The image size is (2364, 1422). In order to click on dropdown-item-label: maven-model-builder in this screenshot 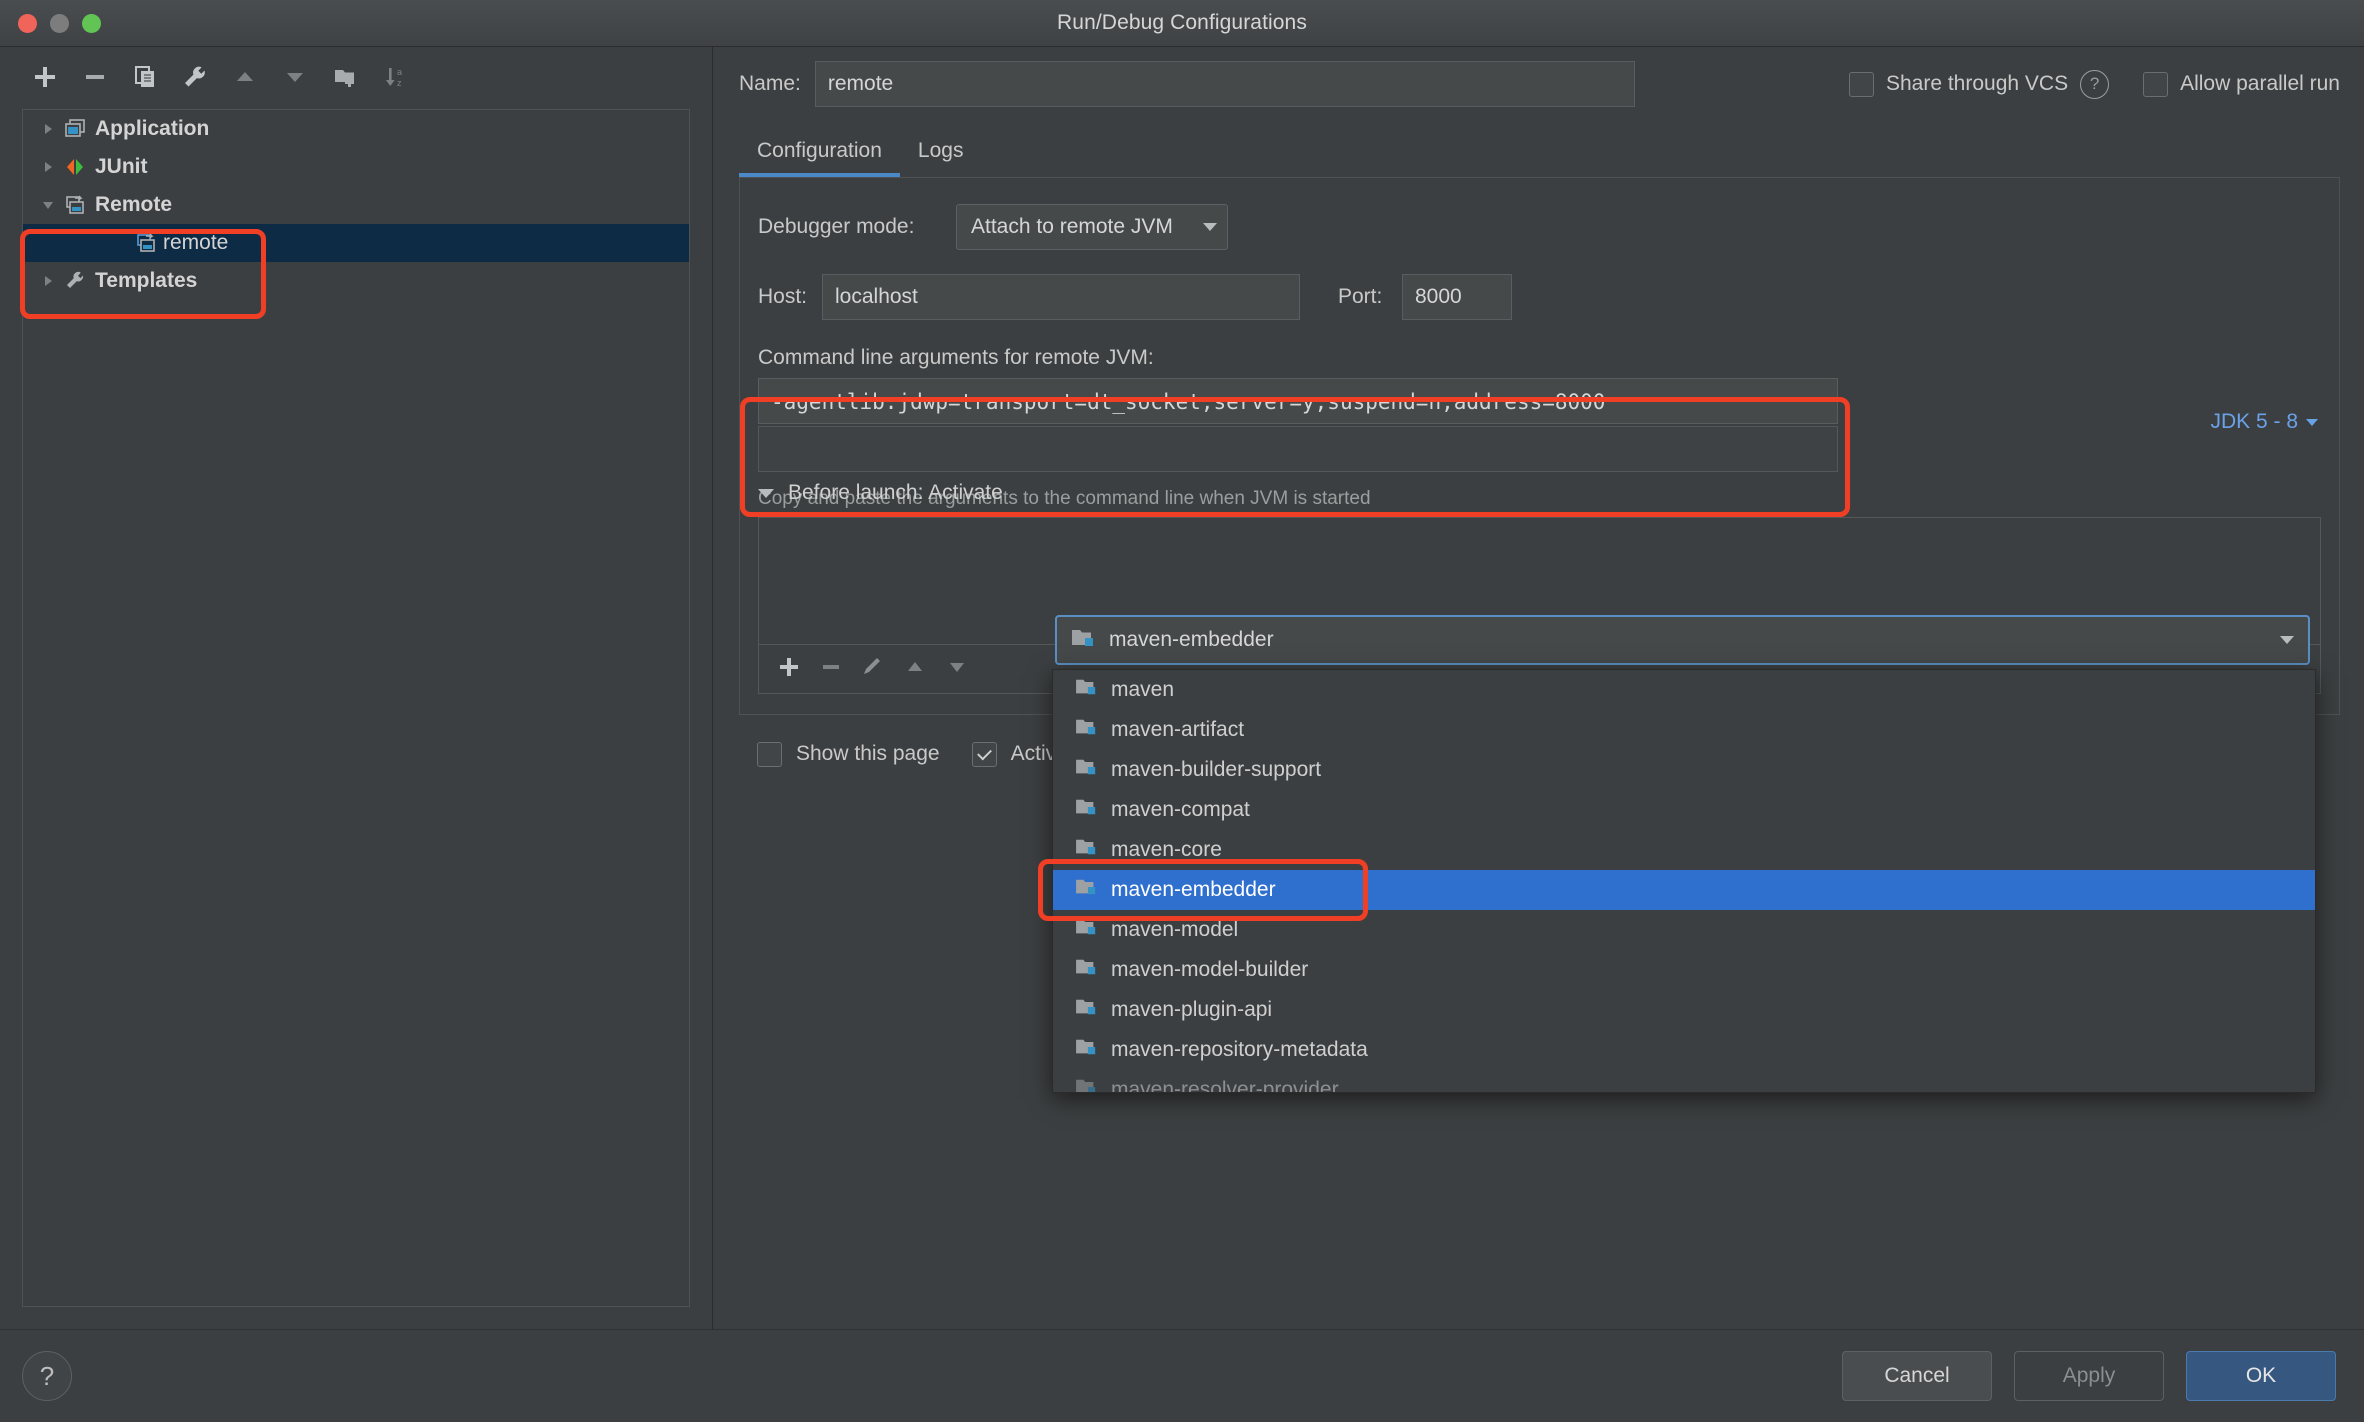, I will do `click(1210, 969)`.